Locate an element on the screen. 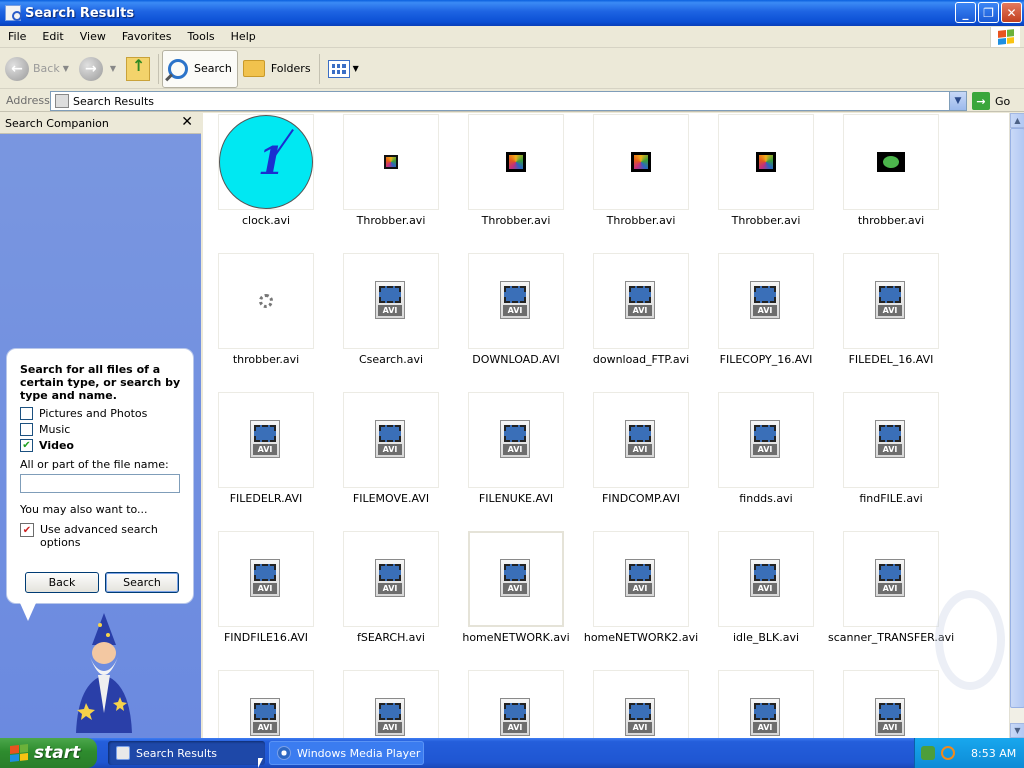 The height and width of the screenshot is (768, 1024). file-item: 1 clock.avi is located at coordinates (263, 182).